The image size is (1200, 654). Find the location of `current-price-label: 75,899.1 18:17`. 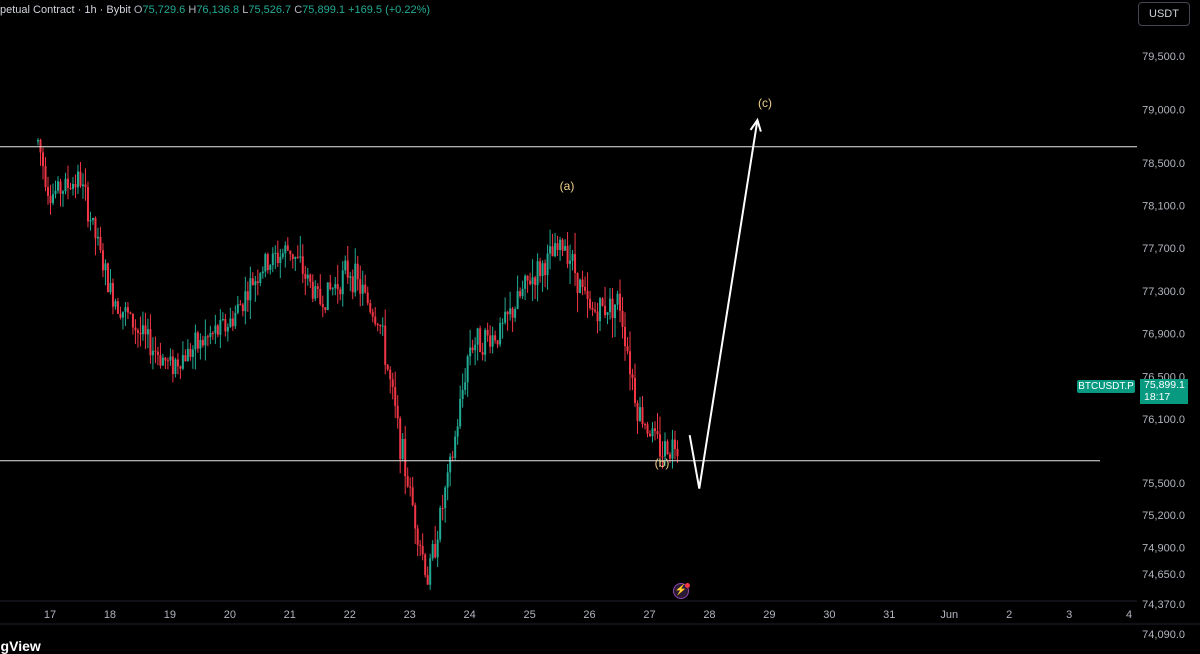

current-price-label: 75,899.1 18:17 is located at coordinates (1164, 391).